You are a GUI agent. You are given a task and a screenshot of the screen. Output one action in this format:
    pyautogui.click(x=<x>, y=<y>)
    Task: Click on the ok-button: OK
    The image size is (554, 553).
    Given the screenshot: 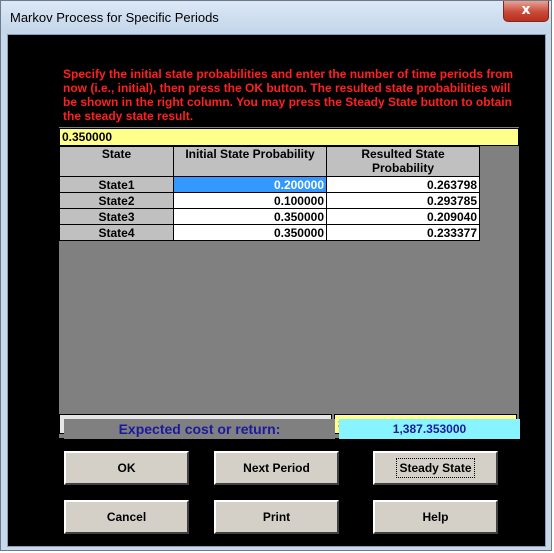 What is the action you would take?
    pyautogui.click(x=126, y=468)
    